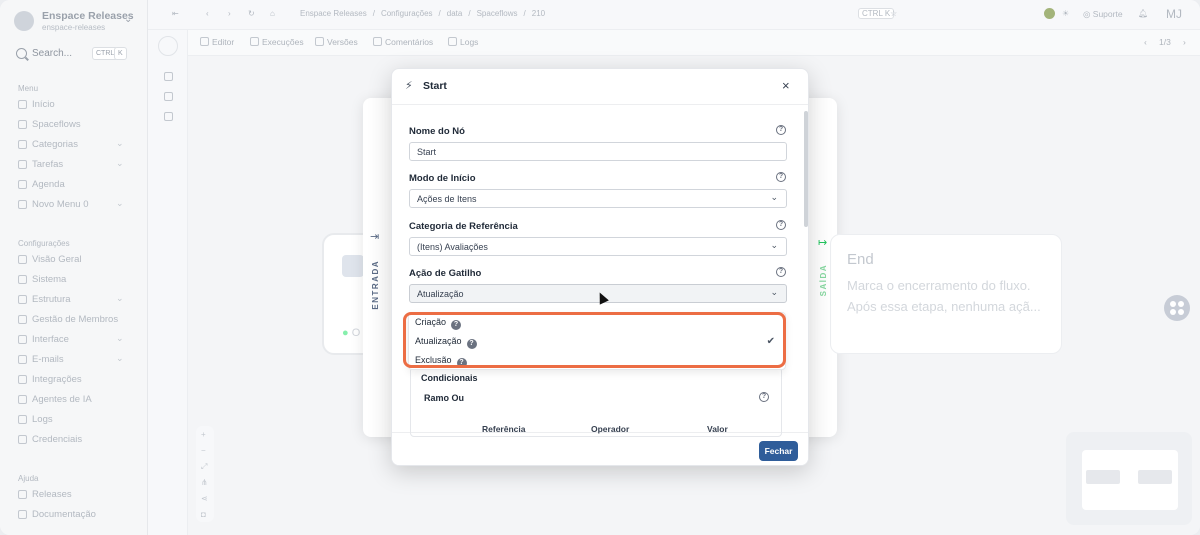  I want to click on apps-fab, so click(1177, 308).